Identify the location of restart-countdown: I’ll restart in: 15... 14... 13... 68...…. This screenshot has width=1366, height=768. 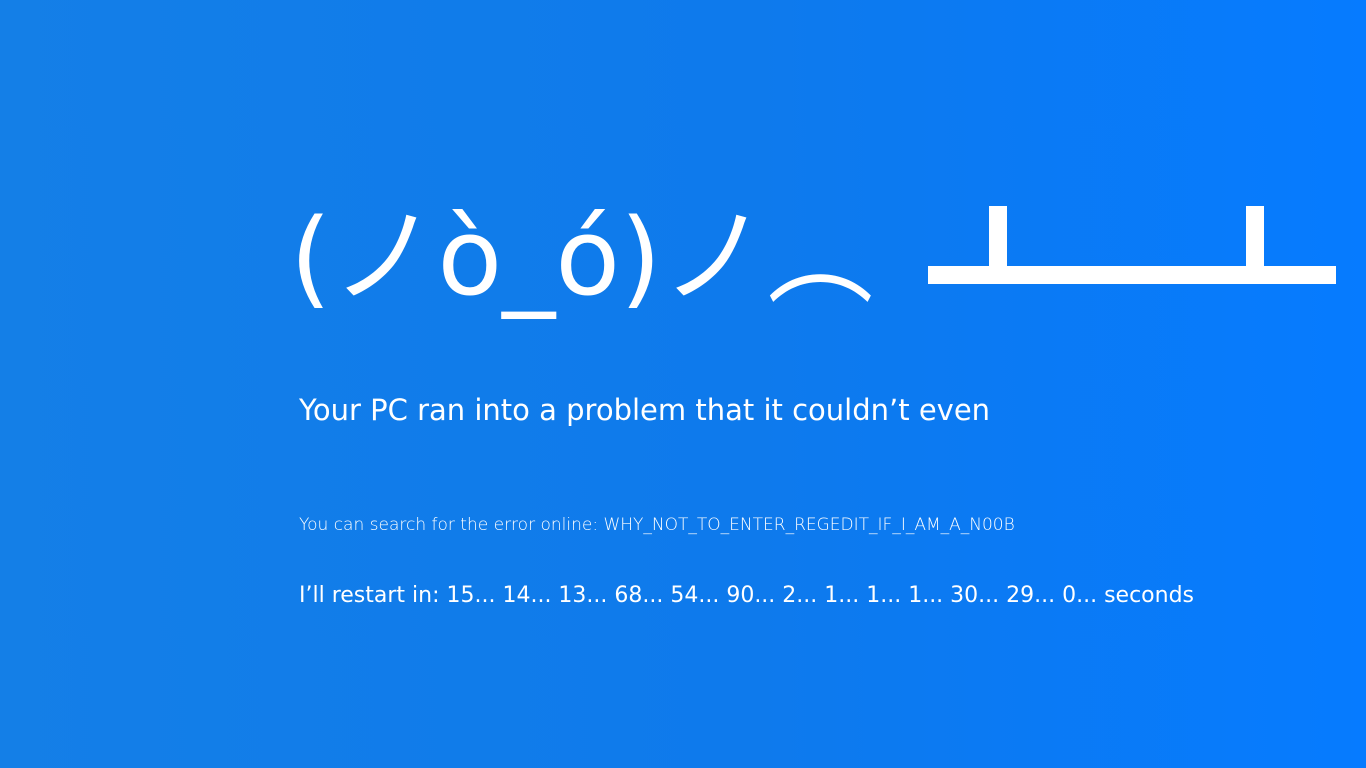
(746, 595).